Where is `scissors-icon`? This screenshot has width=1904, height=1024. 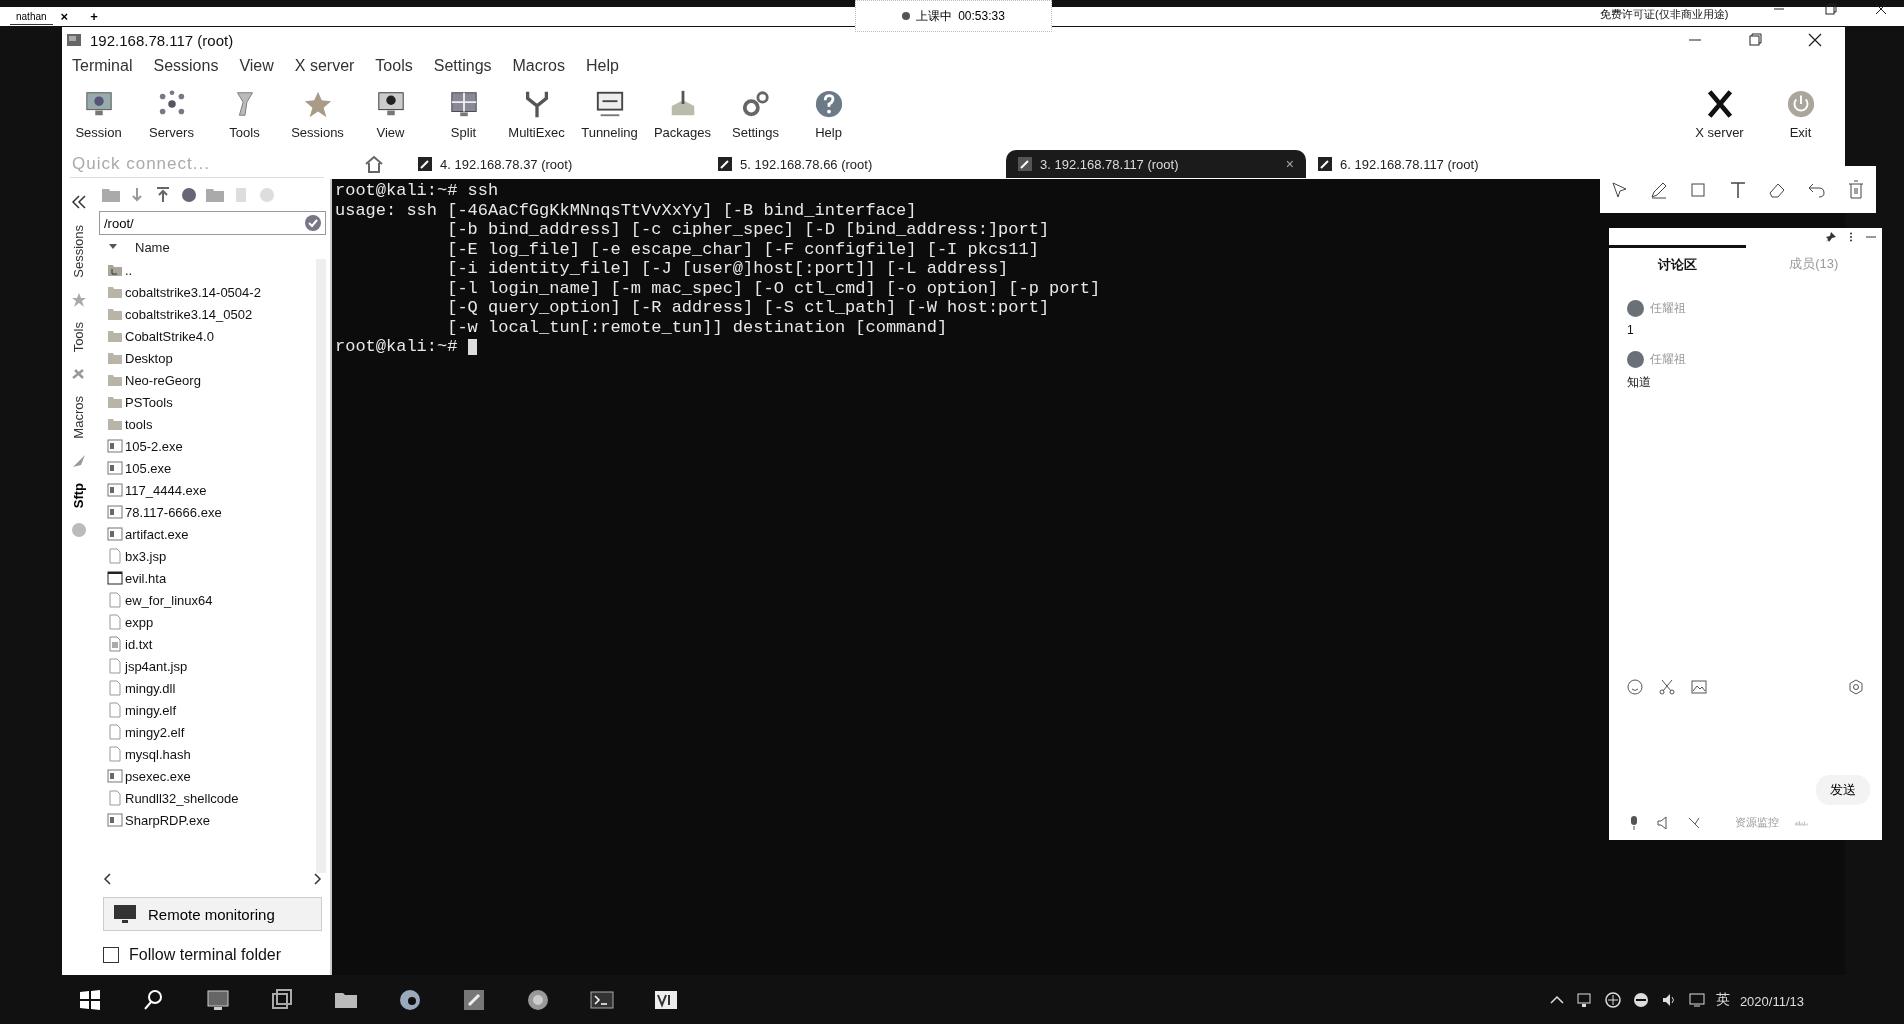
scissors-icon is located at coordinates (1667, 687).